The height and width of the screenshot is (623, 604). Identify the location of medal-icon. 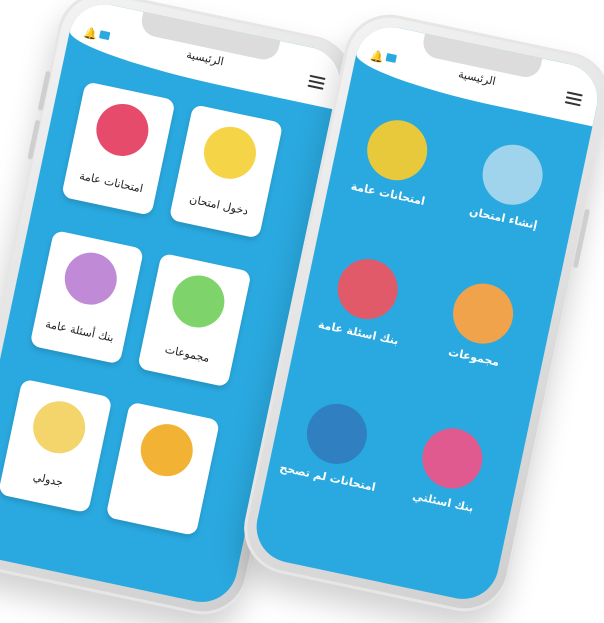
(166, 450).